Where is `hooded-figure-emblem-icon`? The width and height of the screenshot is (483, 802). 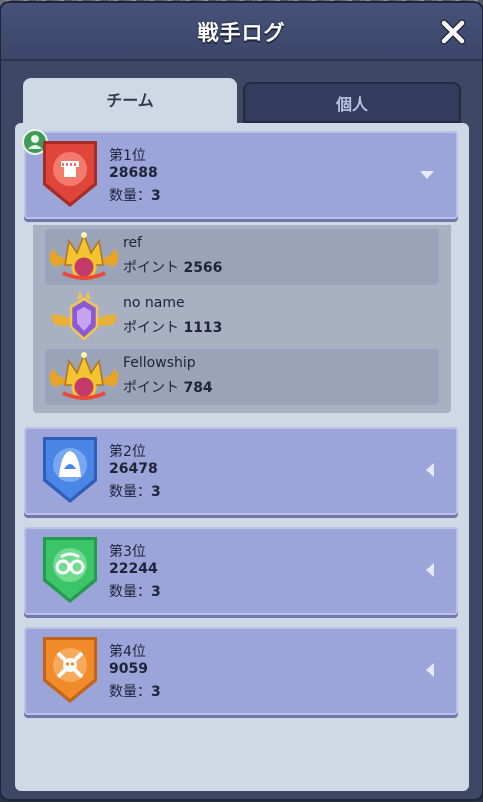 hooded-figure-emblem-icon is located at coordinates (70, 470).